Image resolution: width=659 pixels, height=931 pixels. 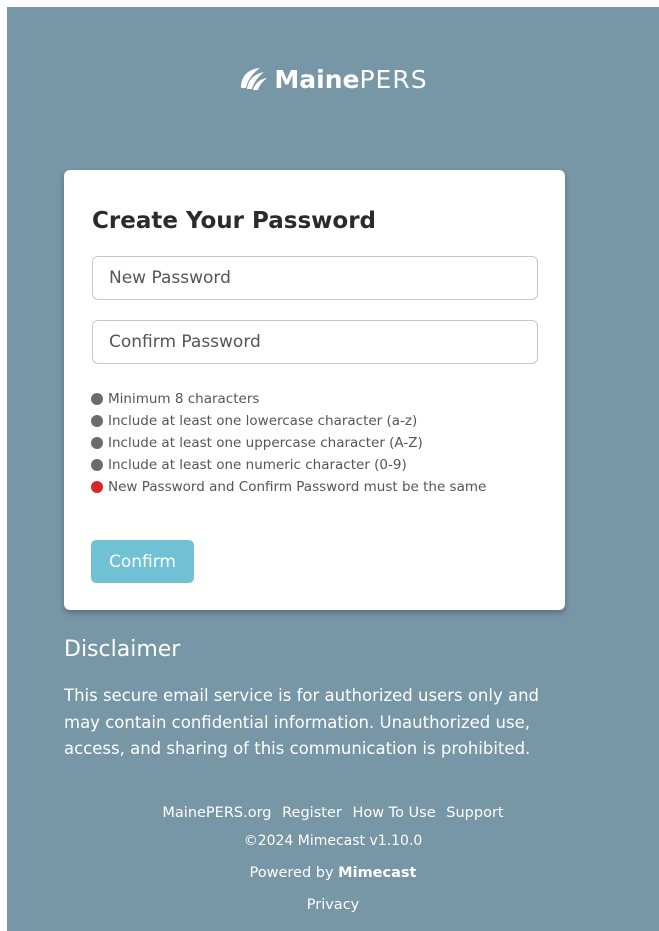 What do you see at coordinates (377, 873) in the screenshot?
I see `powered-by-brand: Mimecast` at bounding box center [377, 873].